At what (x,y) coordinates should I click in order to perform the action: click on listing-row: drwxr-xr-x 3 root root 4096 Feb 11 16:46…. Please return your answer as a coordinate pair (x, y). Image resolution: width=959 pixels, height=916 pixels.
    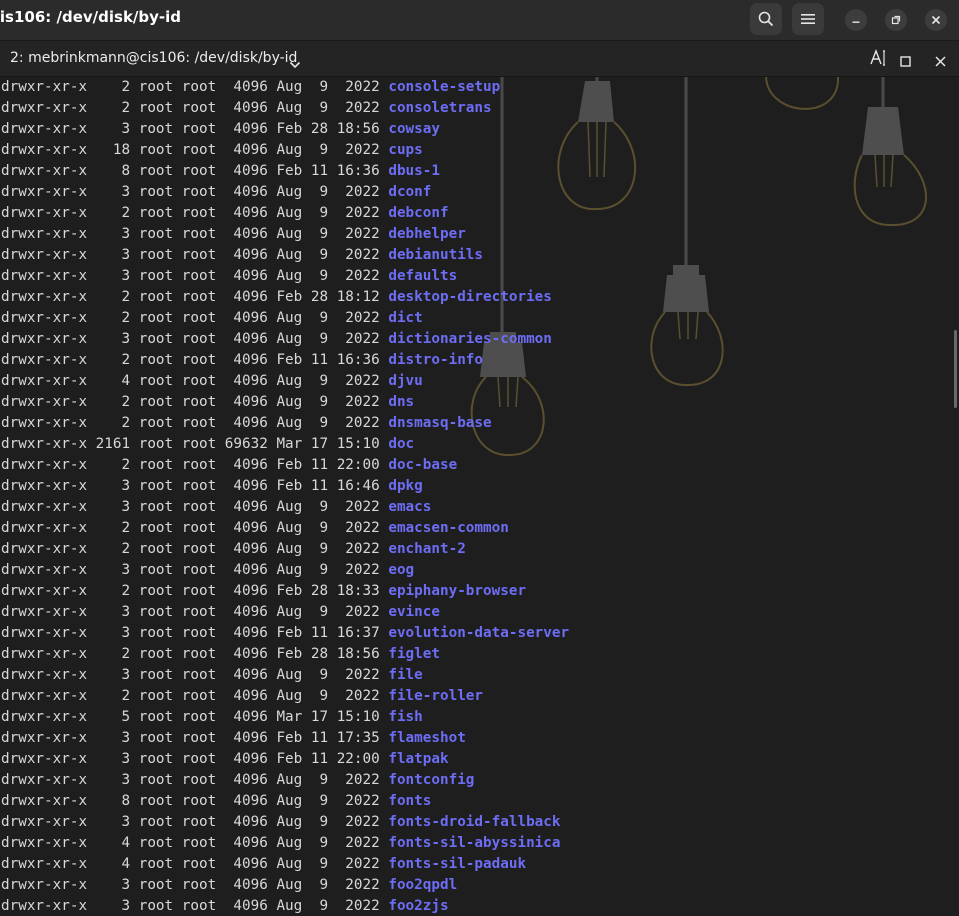
    Looking at the image, I should click on (212, 486).